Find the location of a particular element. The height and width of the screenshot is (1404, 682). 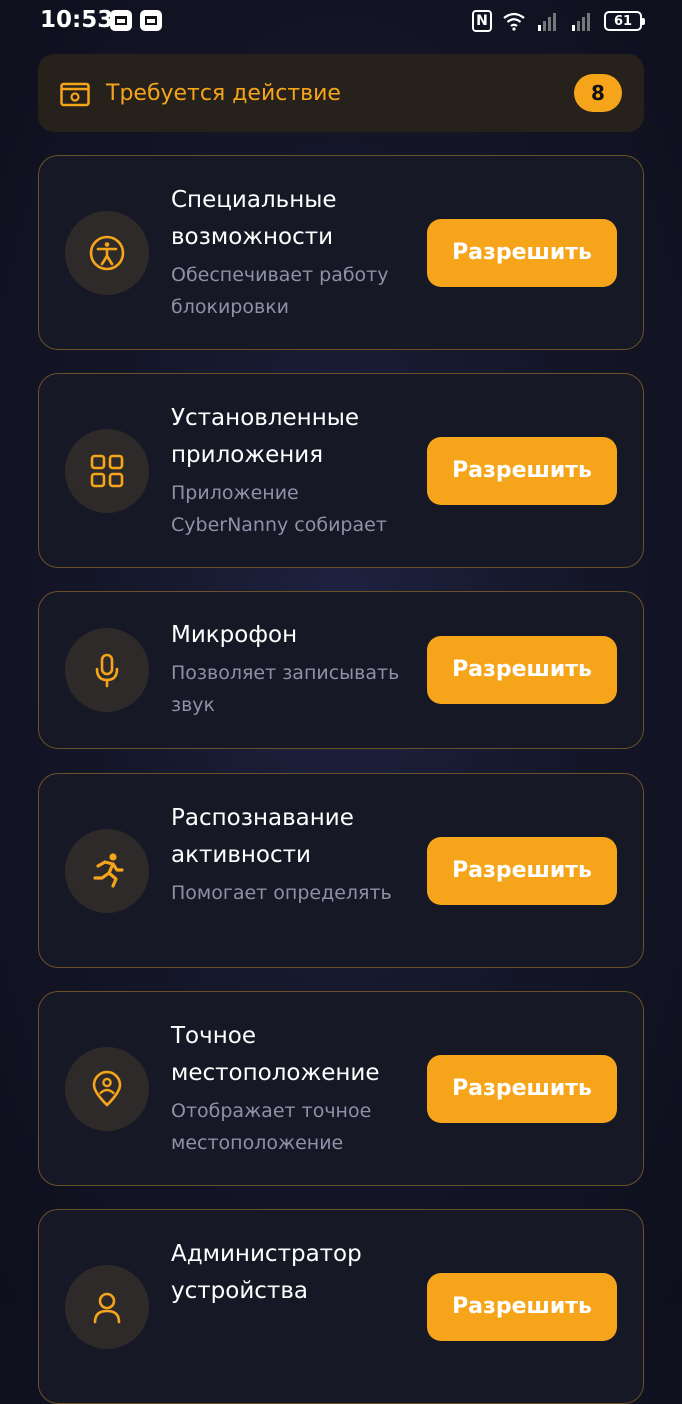

admin-icon is located at coordinates (107, 1308).